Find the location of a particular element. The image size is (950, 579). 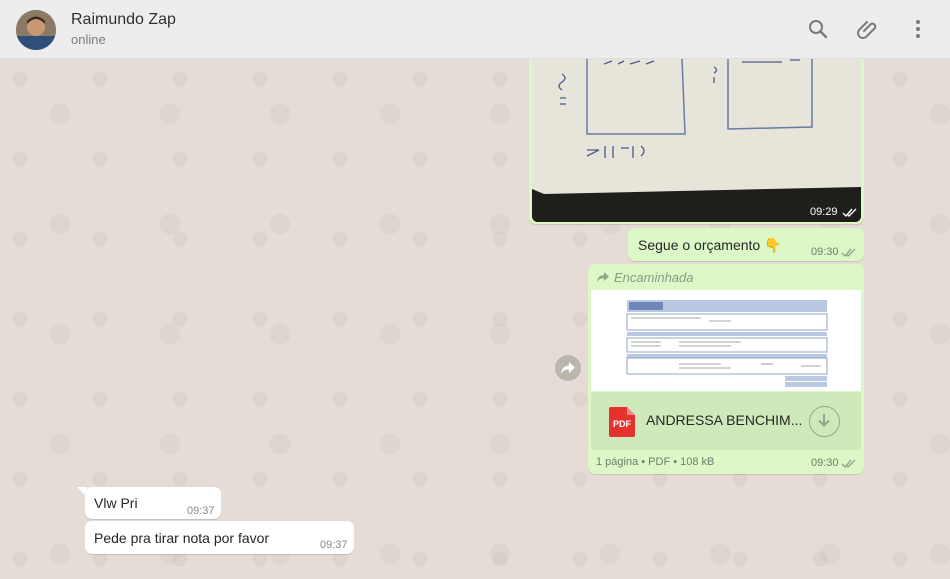

message-bubble-incoming: Pede pra tirar nota por favor 09:37 is located at coordinates (219, 537).